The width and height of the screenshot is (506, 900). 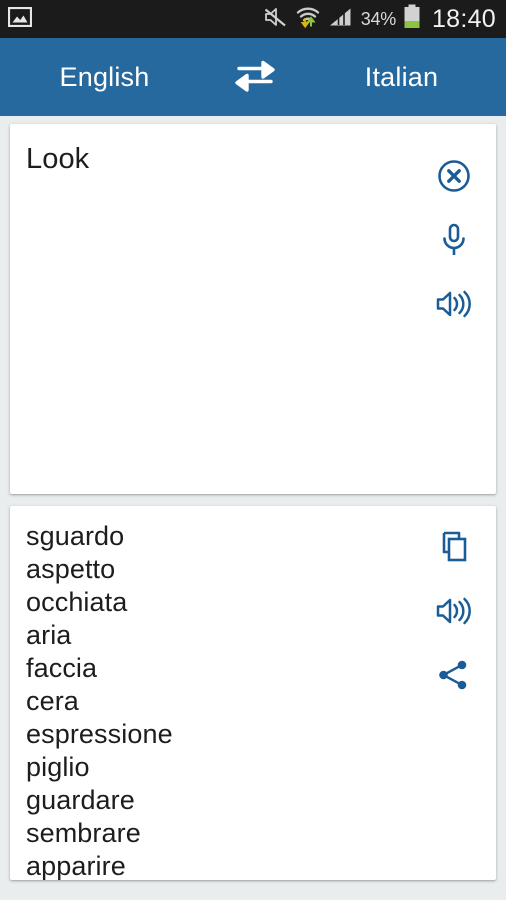 What do you see at coordinates (215, 668) in the screenshot?
I see `translation-item: faccia` at bounding box center [215, 668].